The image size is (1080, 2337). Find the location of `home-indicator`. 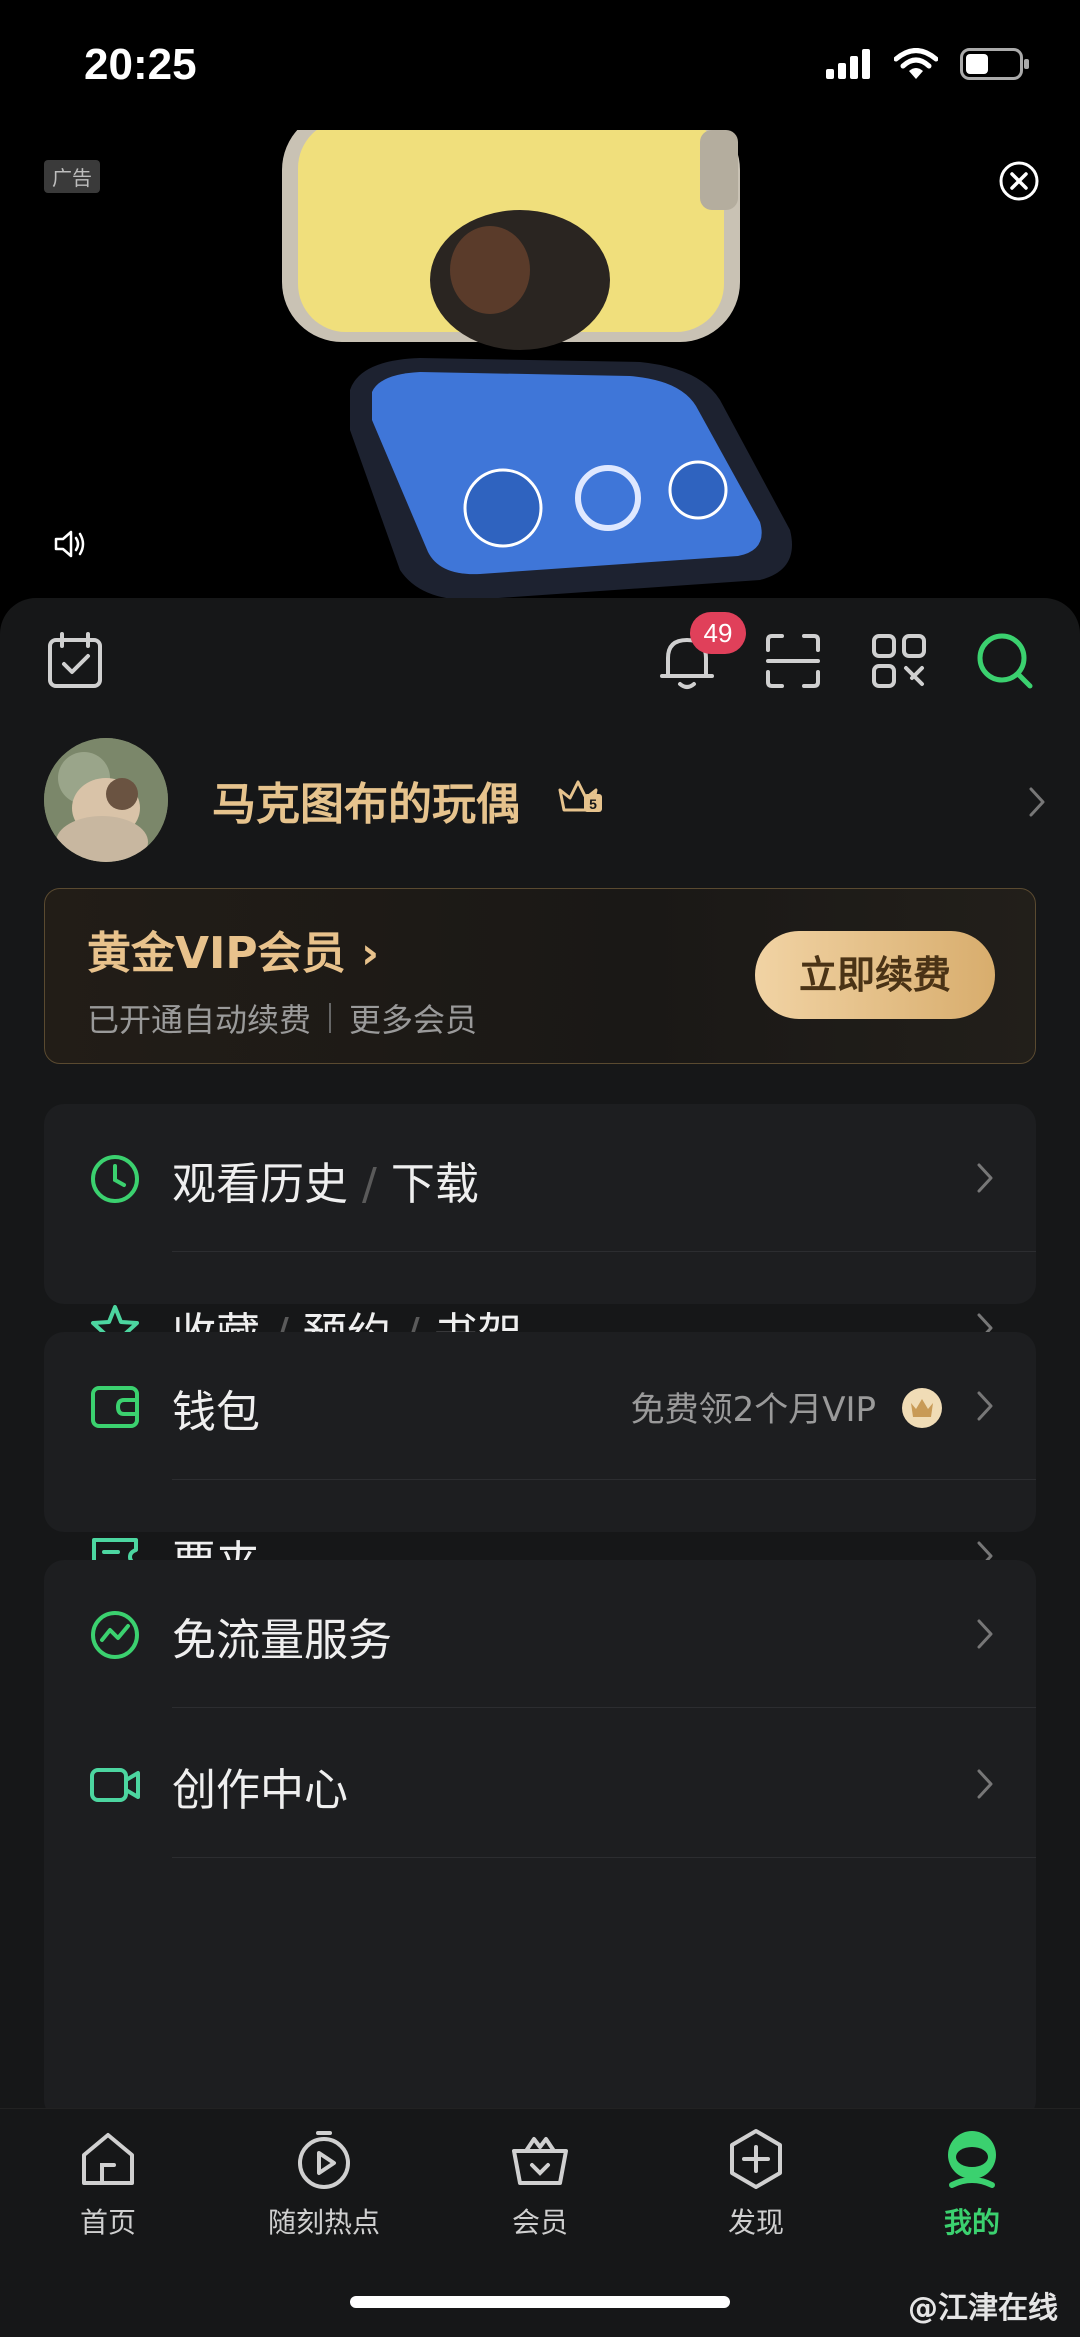

home-indicator is located at coordinates (540, 2302).